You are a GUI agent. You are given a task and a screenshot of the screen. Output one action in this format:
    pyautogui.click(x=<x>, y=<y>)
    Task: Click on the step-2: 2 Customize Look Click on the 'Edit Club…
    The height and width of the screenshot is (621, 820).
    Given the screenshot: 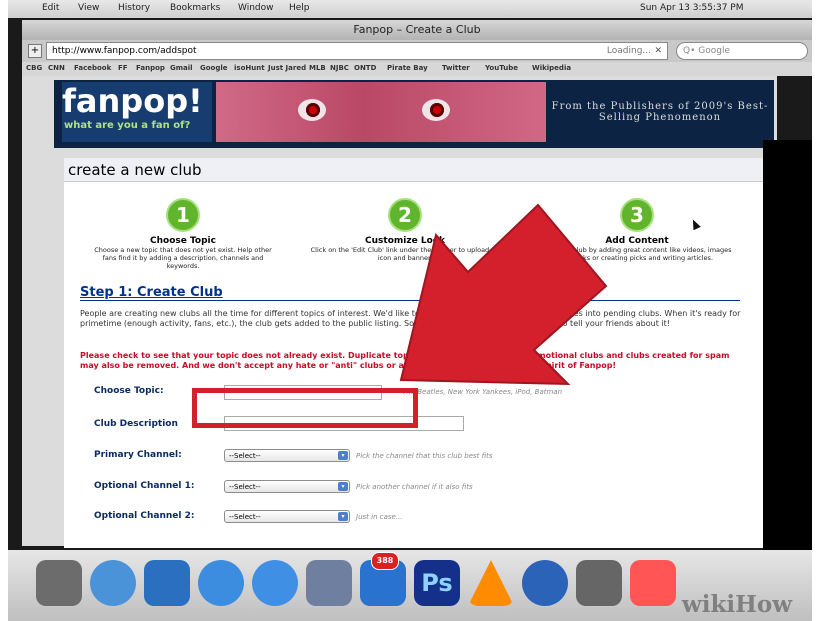 What is the action you would take?
    pyautogui.click(x=405, y=230)
    